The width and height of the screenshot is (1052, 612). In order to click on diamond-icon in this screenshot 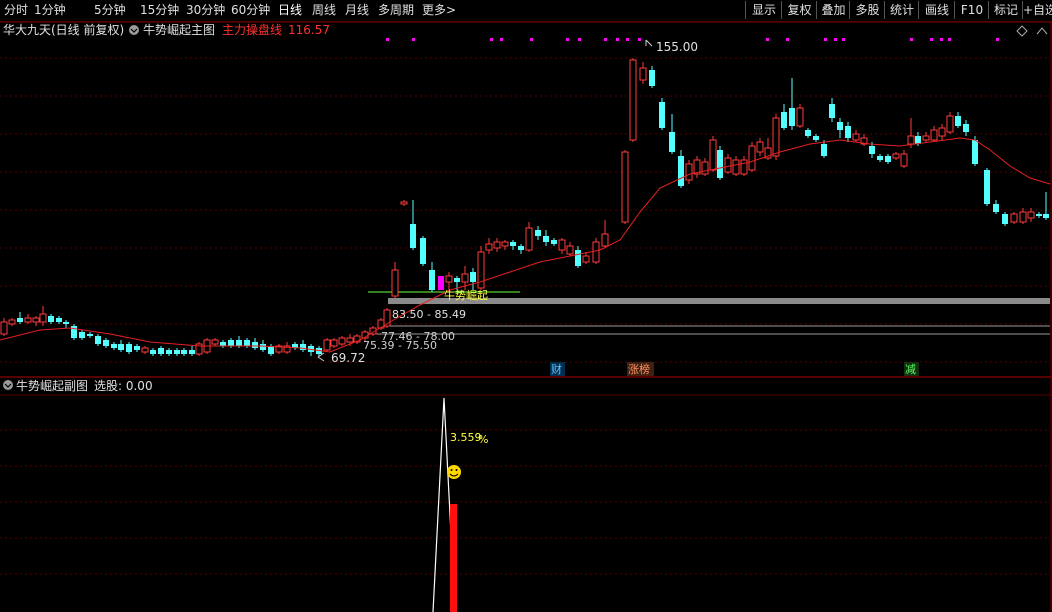, I will do `click(1022, 31)`.